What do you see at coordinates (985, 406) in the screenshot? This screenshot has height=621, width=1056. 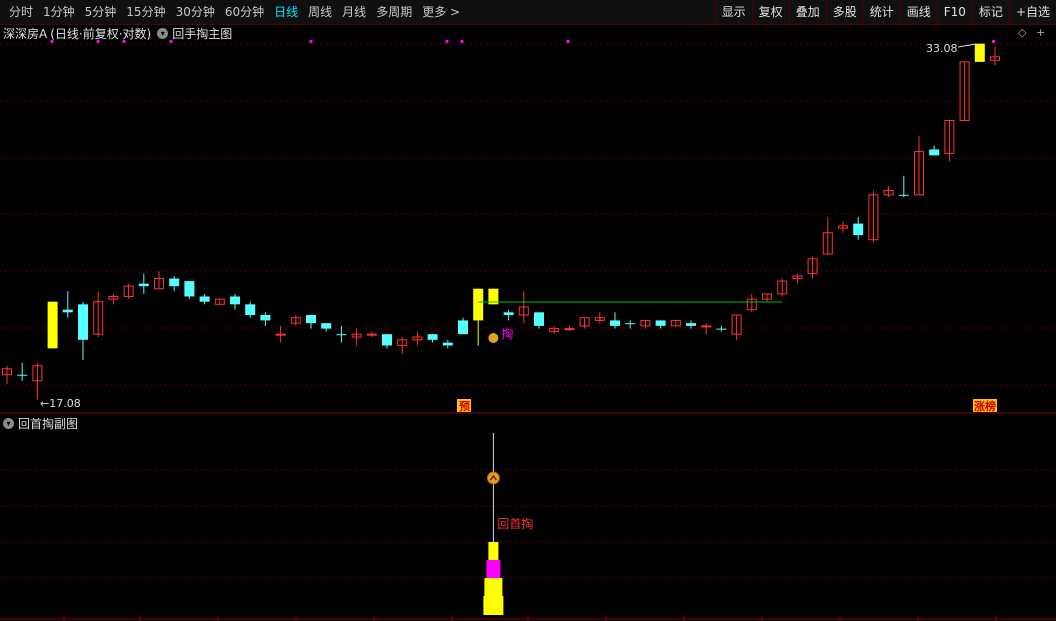 I see `marker-zt: 涨榜` at bounding box center [985, 406].